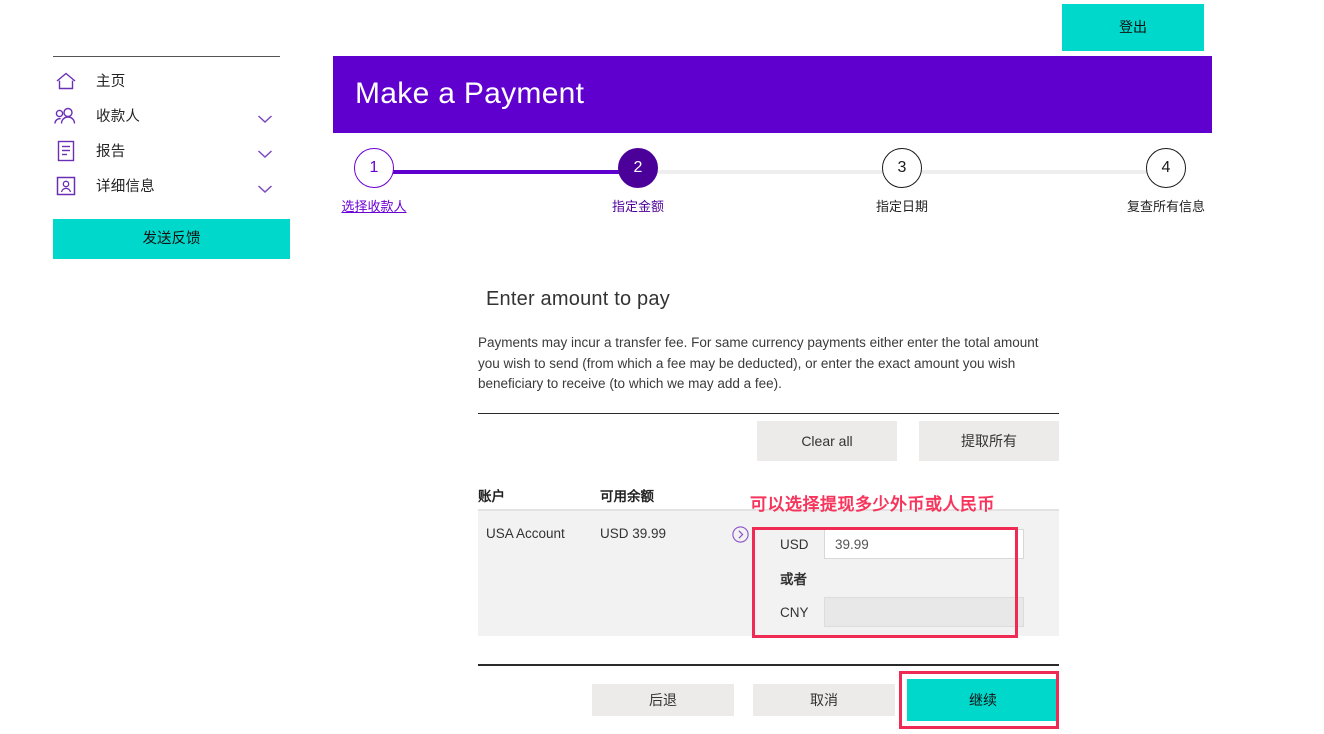 The height and width of the screenshot is (734, 1324). What do you see at coordinates (578, 299) in the screenshot?
I see `form-heading: Enter amount to pay` at bounding box center [578, 299].